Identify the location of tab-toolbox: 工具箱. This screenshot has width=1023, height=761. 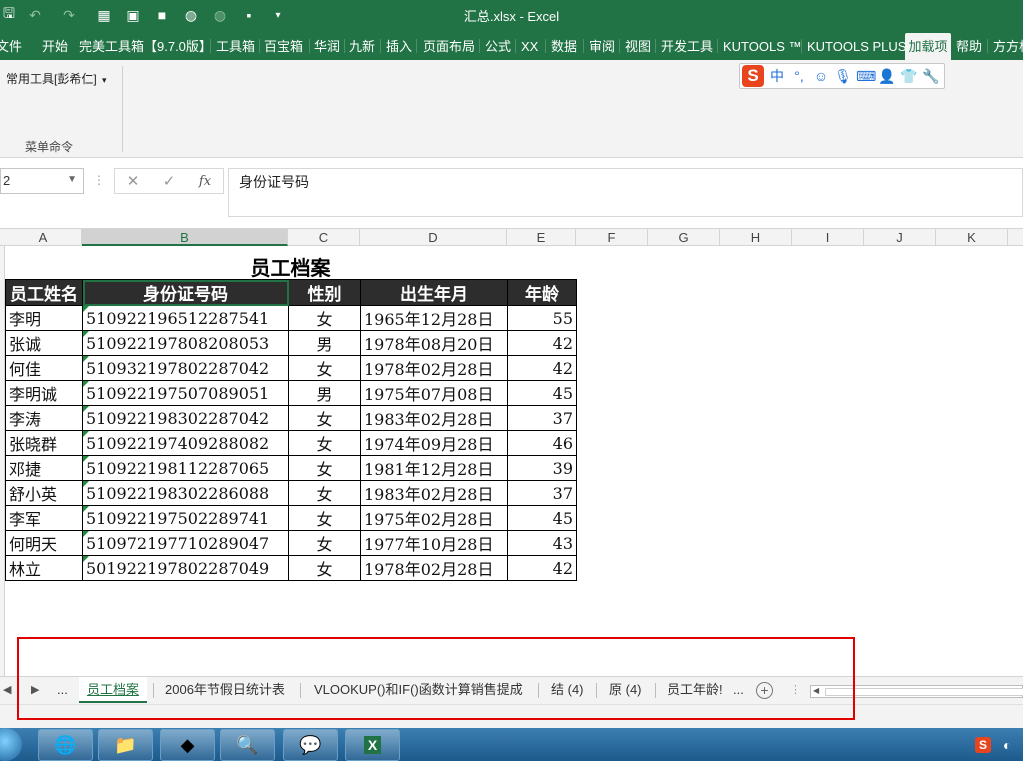
(235, 46).